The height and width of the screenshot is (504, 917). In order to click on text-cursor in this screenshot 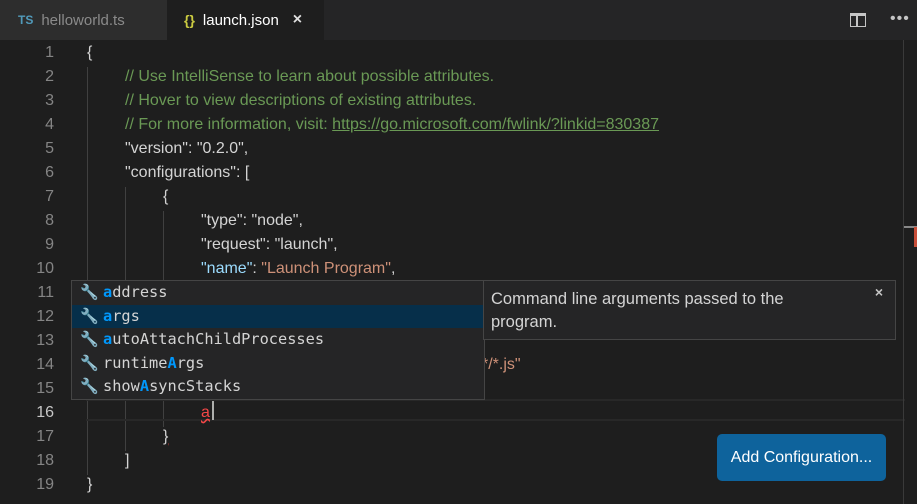, I will do `click(213, 410)`.